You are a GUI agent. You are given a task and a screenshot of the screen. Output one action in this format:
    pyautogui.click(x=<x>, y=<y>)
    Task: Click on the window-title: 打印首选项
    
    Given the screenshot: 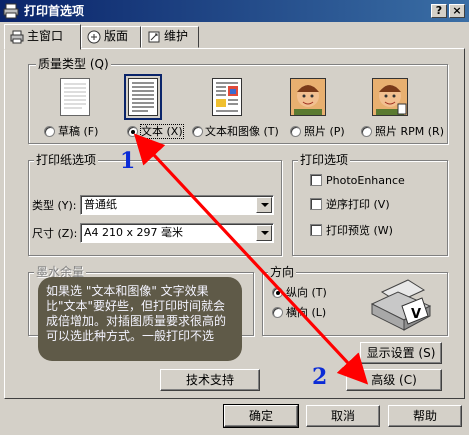 What is the action you would take?
    pyautogui.click(x=54, y=11)
    